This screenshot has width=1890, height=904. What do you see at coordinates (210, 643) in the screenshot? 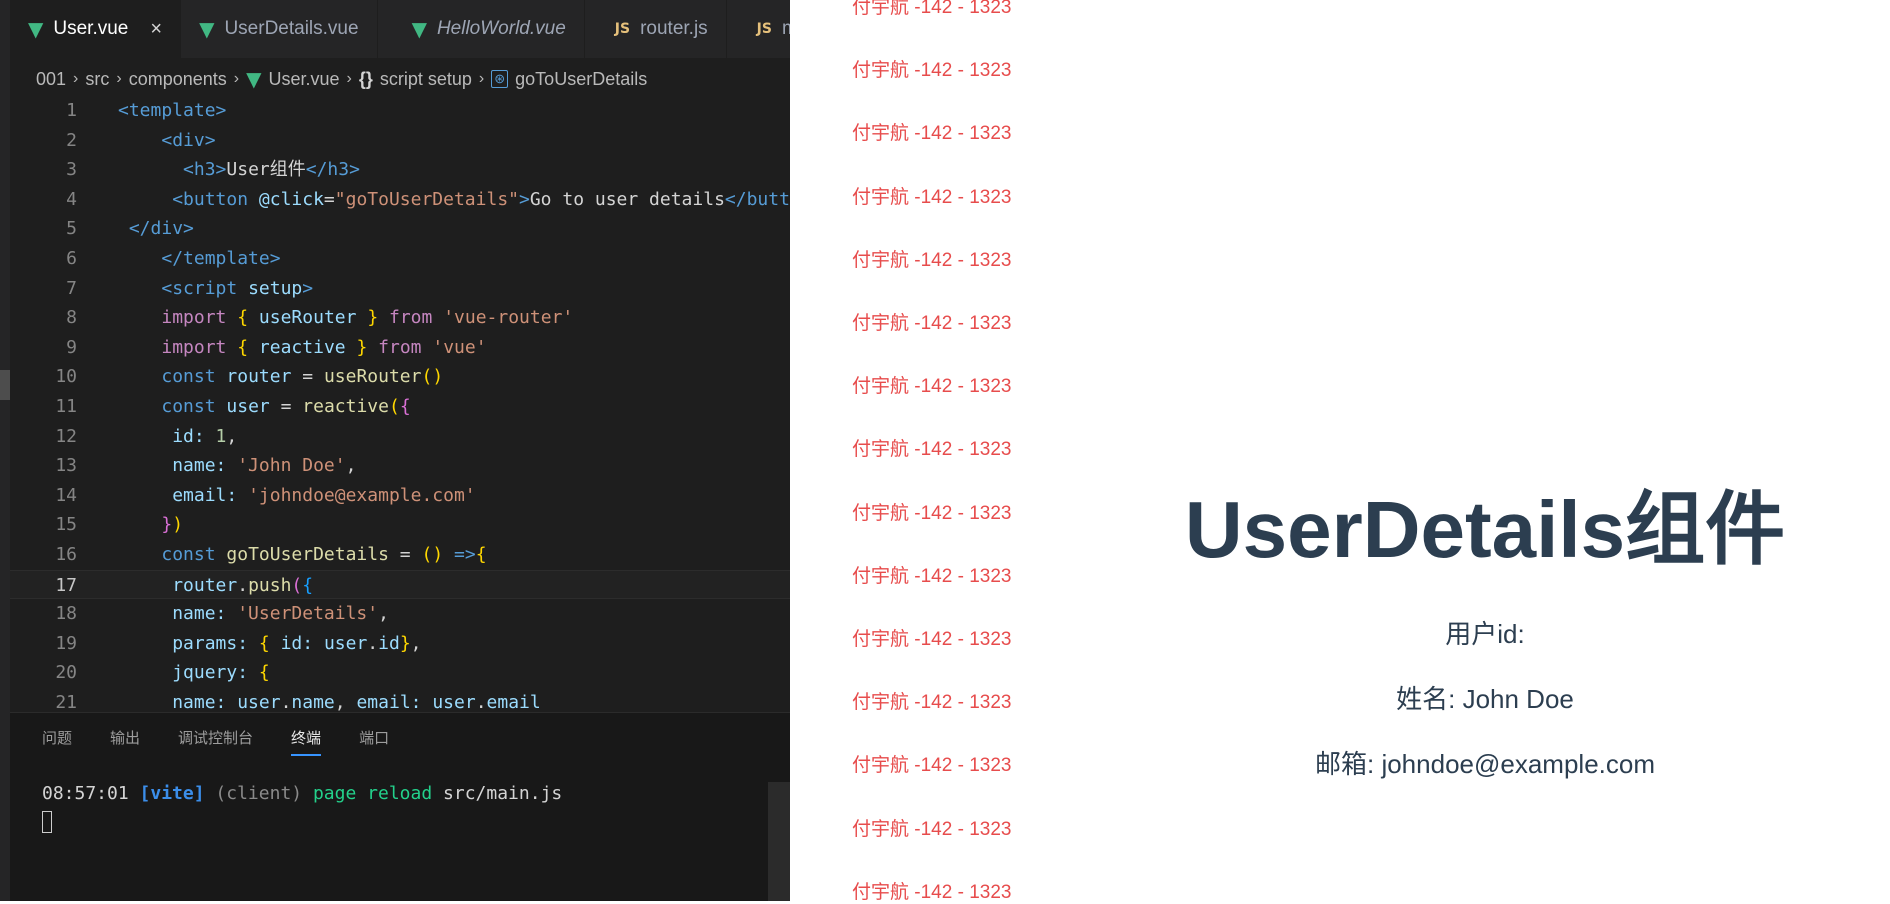
I see `code-token: params:` at bounding box center [210, 643].